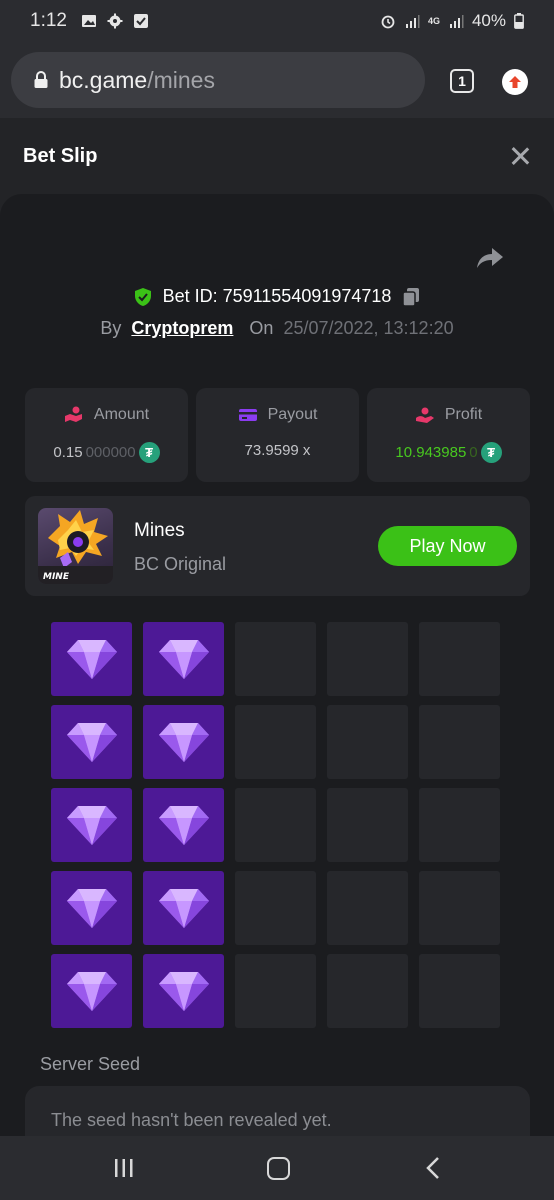  What do you see at coordinates (181, 79) in the screenshot?
I see `url-path: /mines` at bounding box center [181, 79].